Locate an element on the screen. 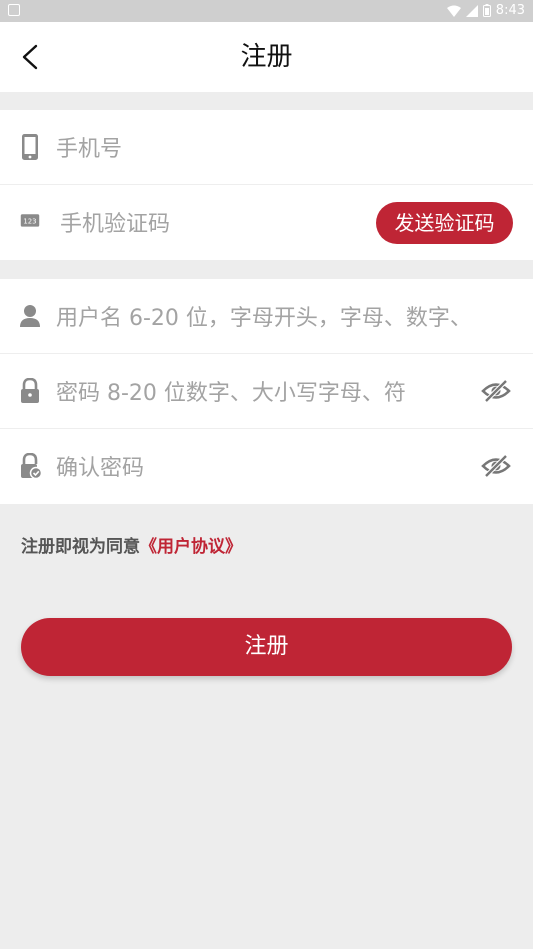 The image size is (533, 949). user-agreement-link: 《用户协议》 is located at coordinates (191, 547).